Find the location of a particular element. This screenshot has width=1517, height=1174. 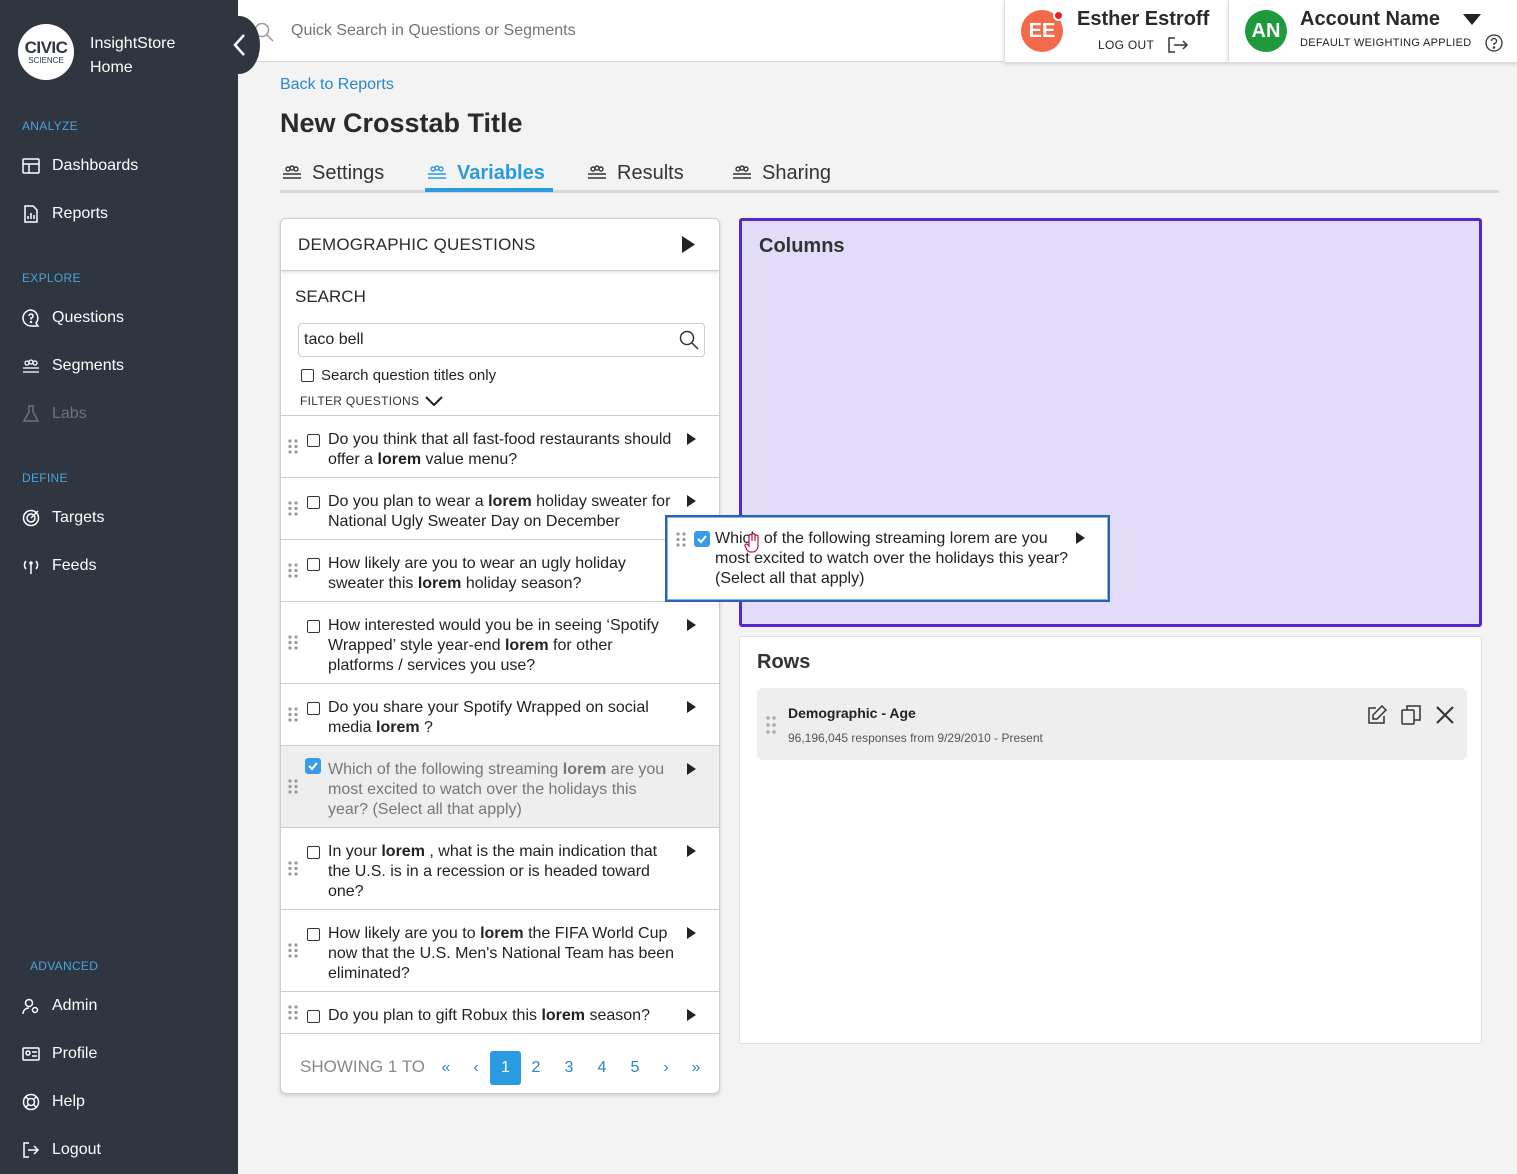

page-2-button: 2 is located at coordinates (536, 1068).